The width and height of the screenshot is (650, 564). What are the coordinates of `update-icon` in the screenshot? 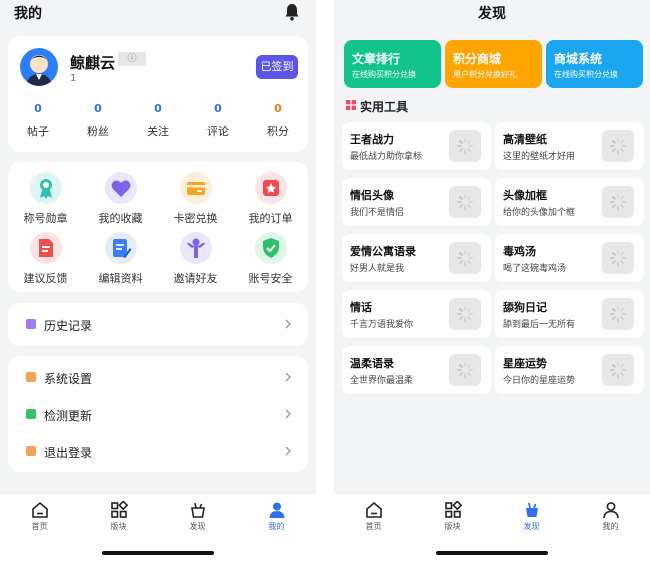 It's located at (31, 414).